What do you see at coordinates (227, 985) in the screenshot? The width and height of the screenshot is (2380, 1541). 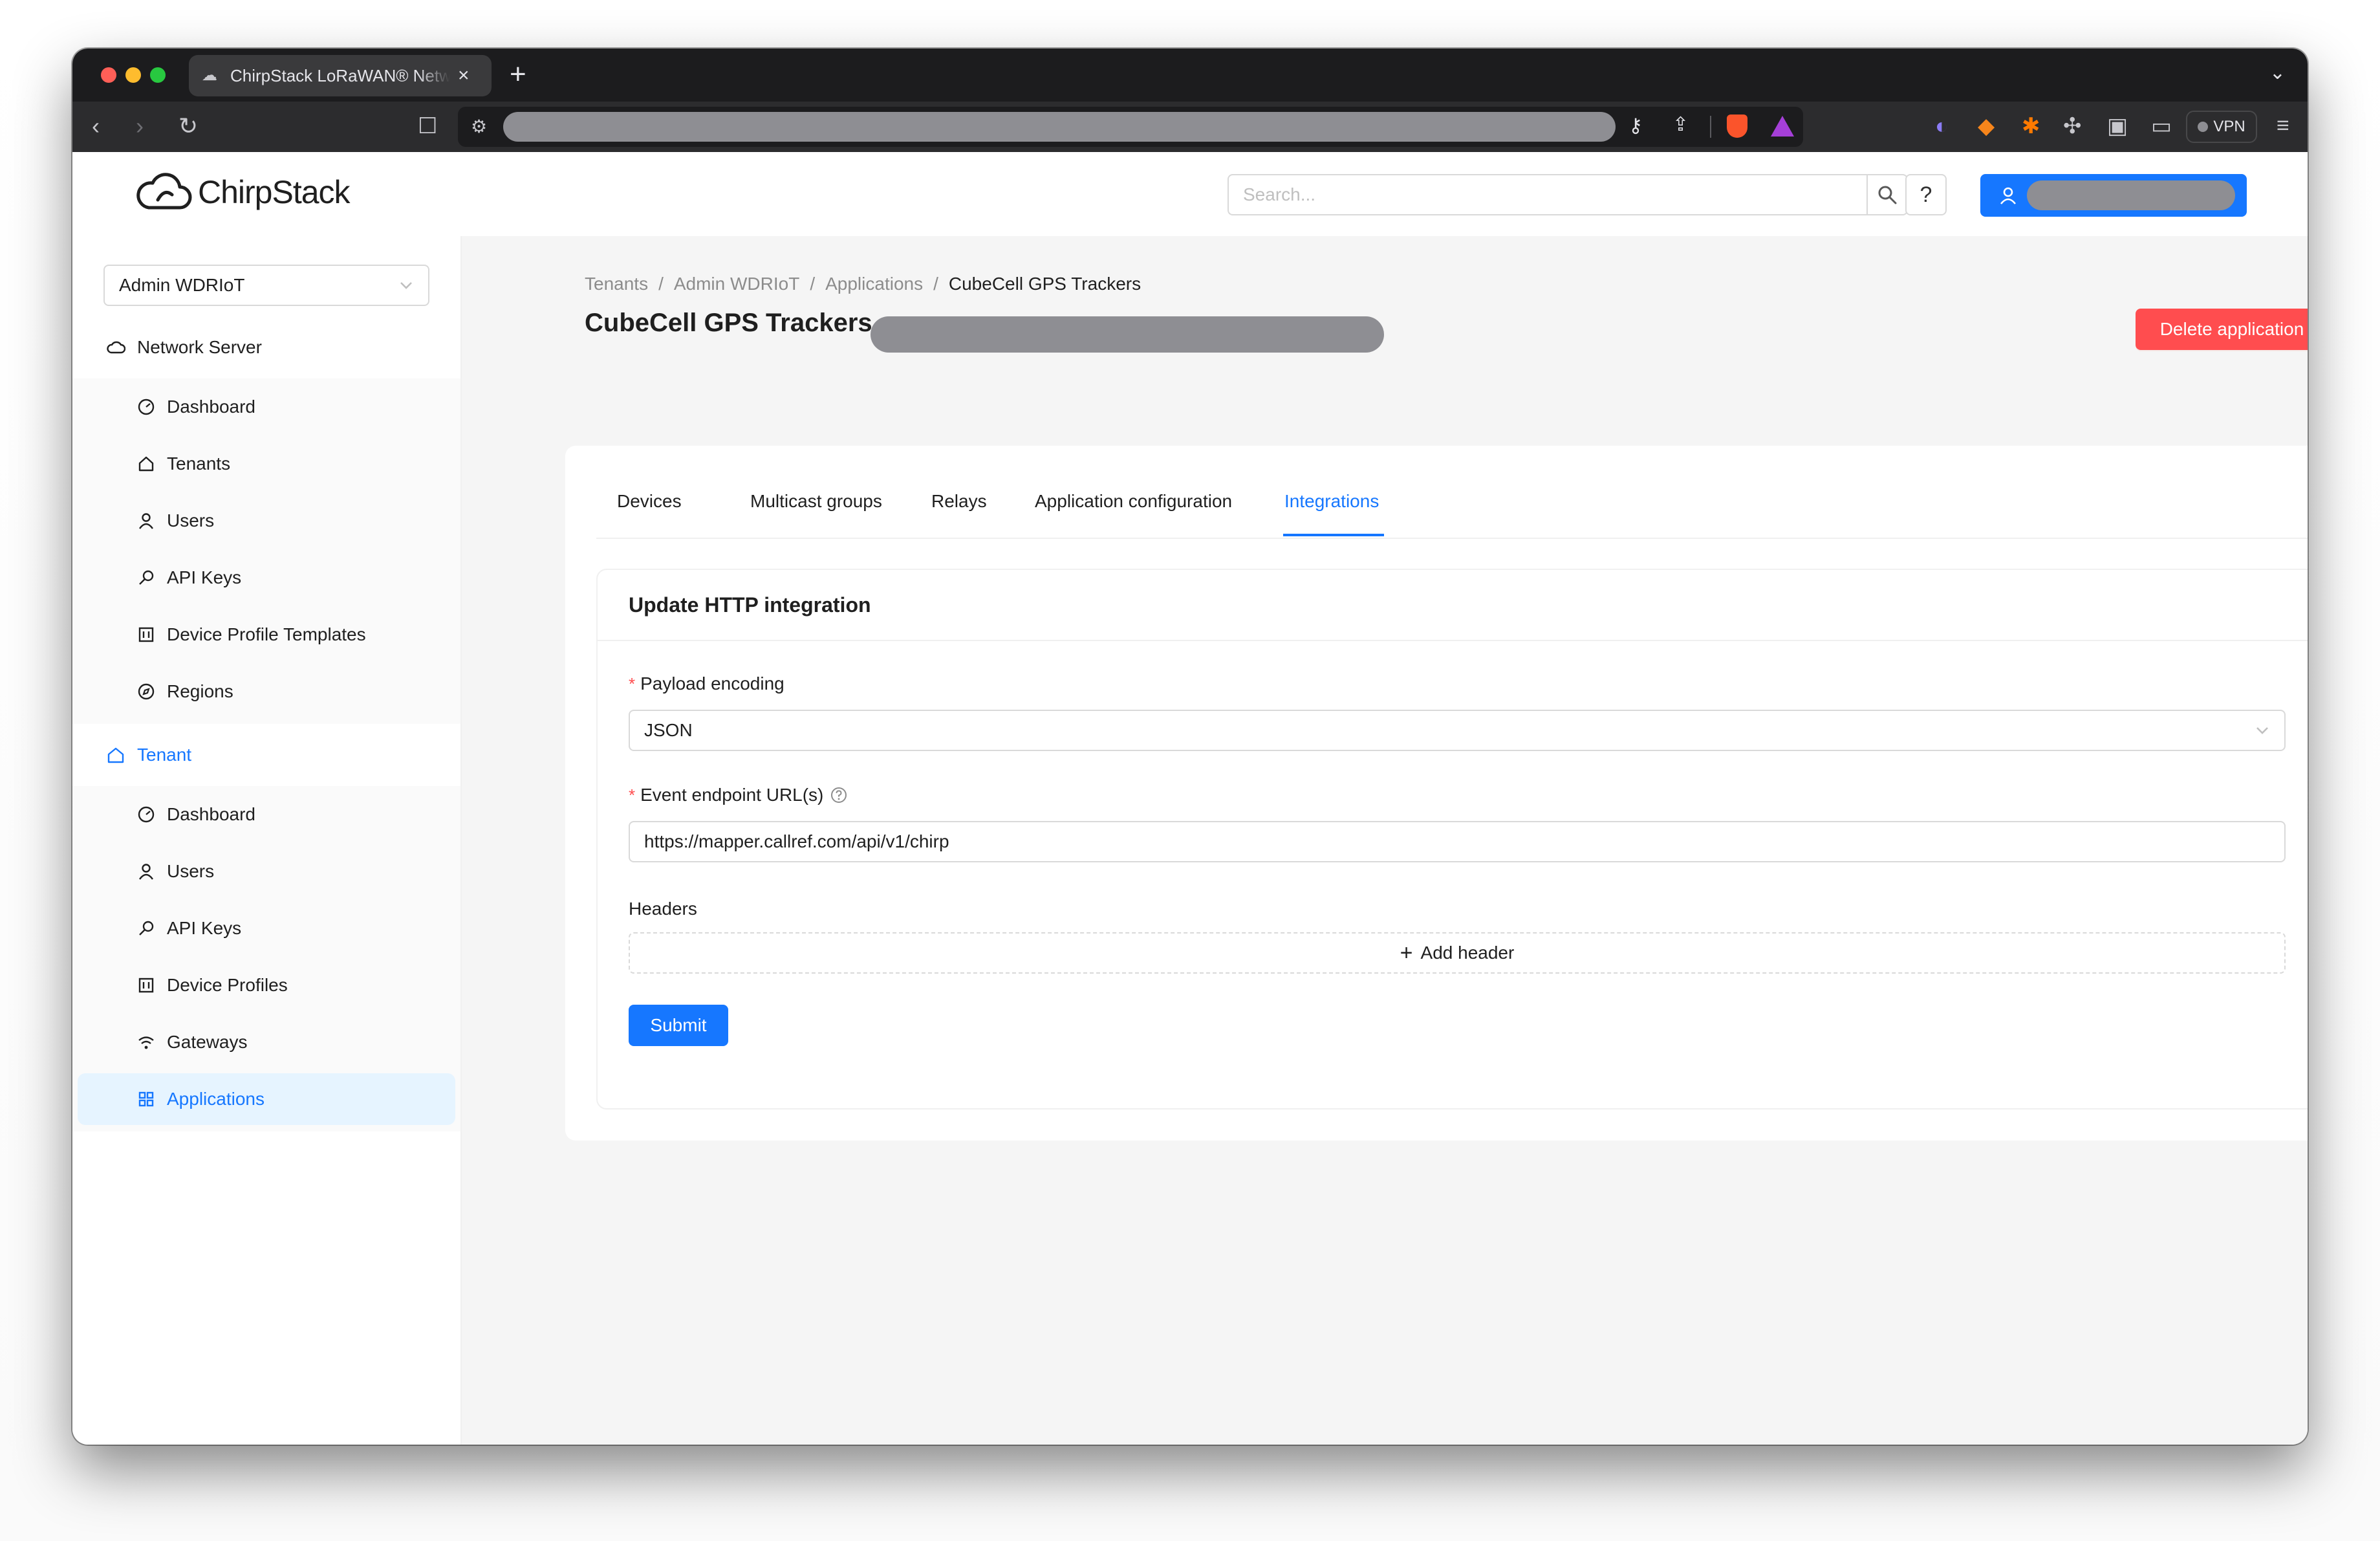 I see `sidebar-item-label: Device Profiles` at bounding box center [227, 985].